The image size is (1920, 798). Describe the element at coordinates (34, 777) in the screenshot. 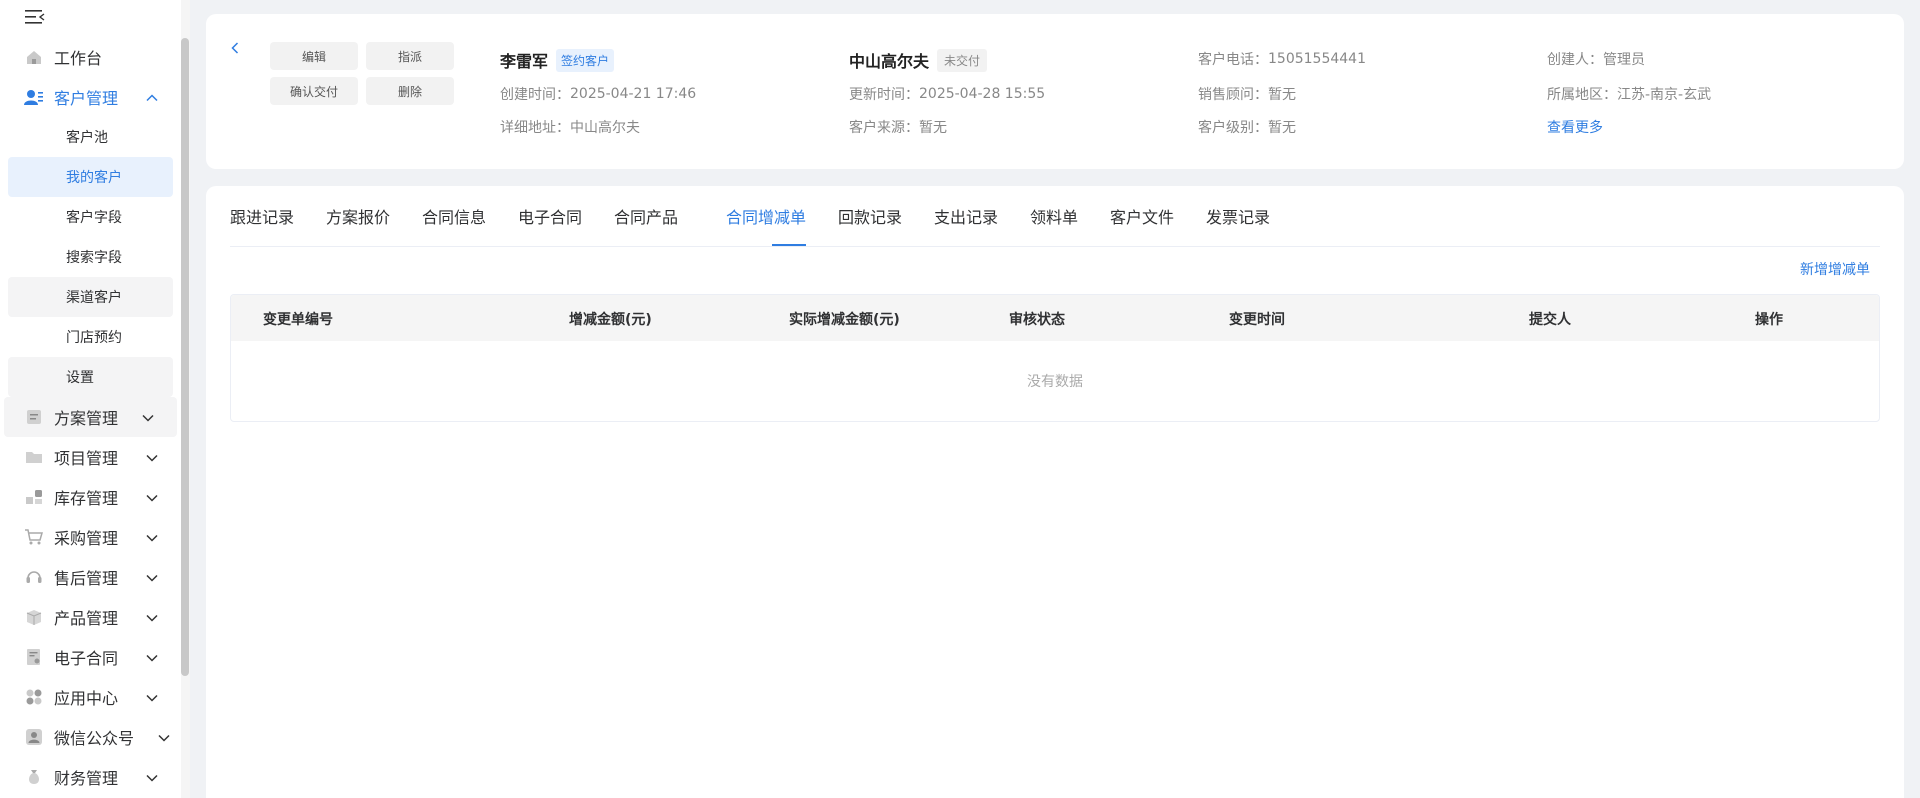

I see `money-bag-icon` at that location.